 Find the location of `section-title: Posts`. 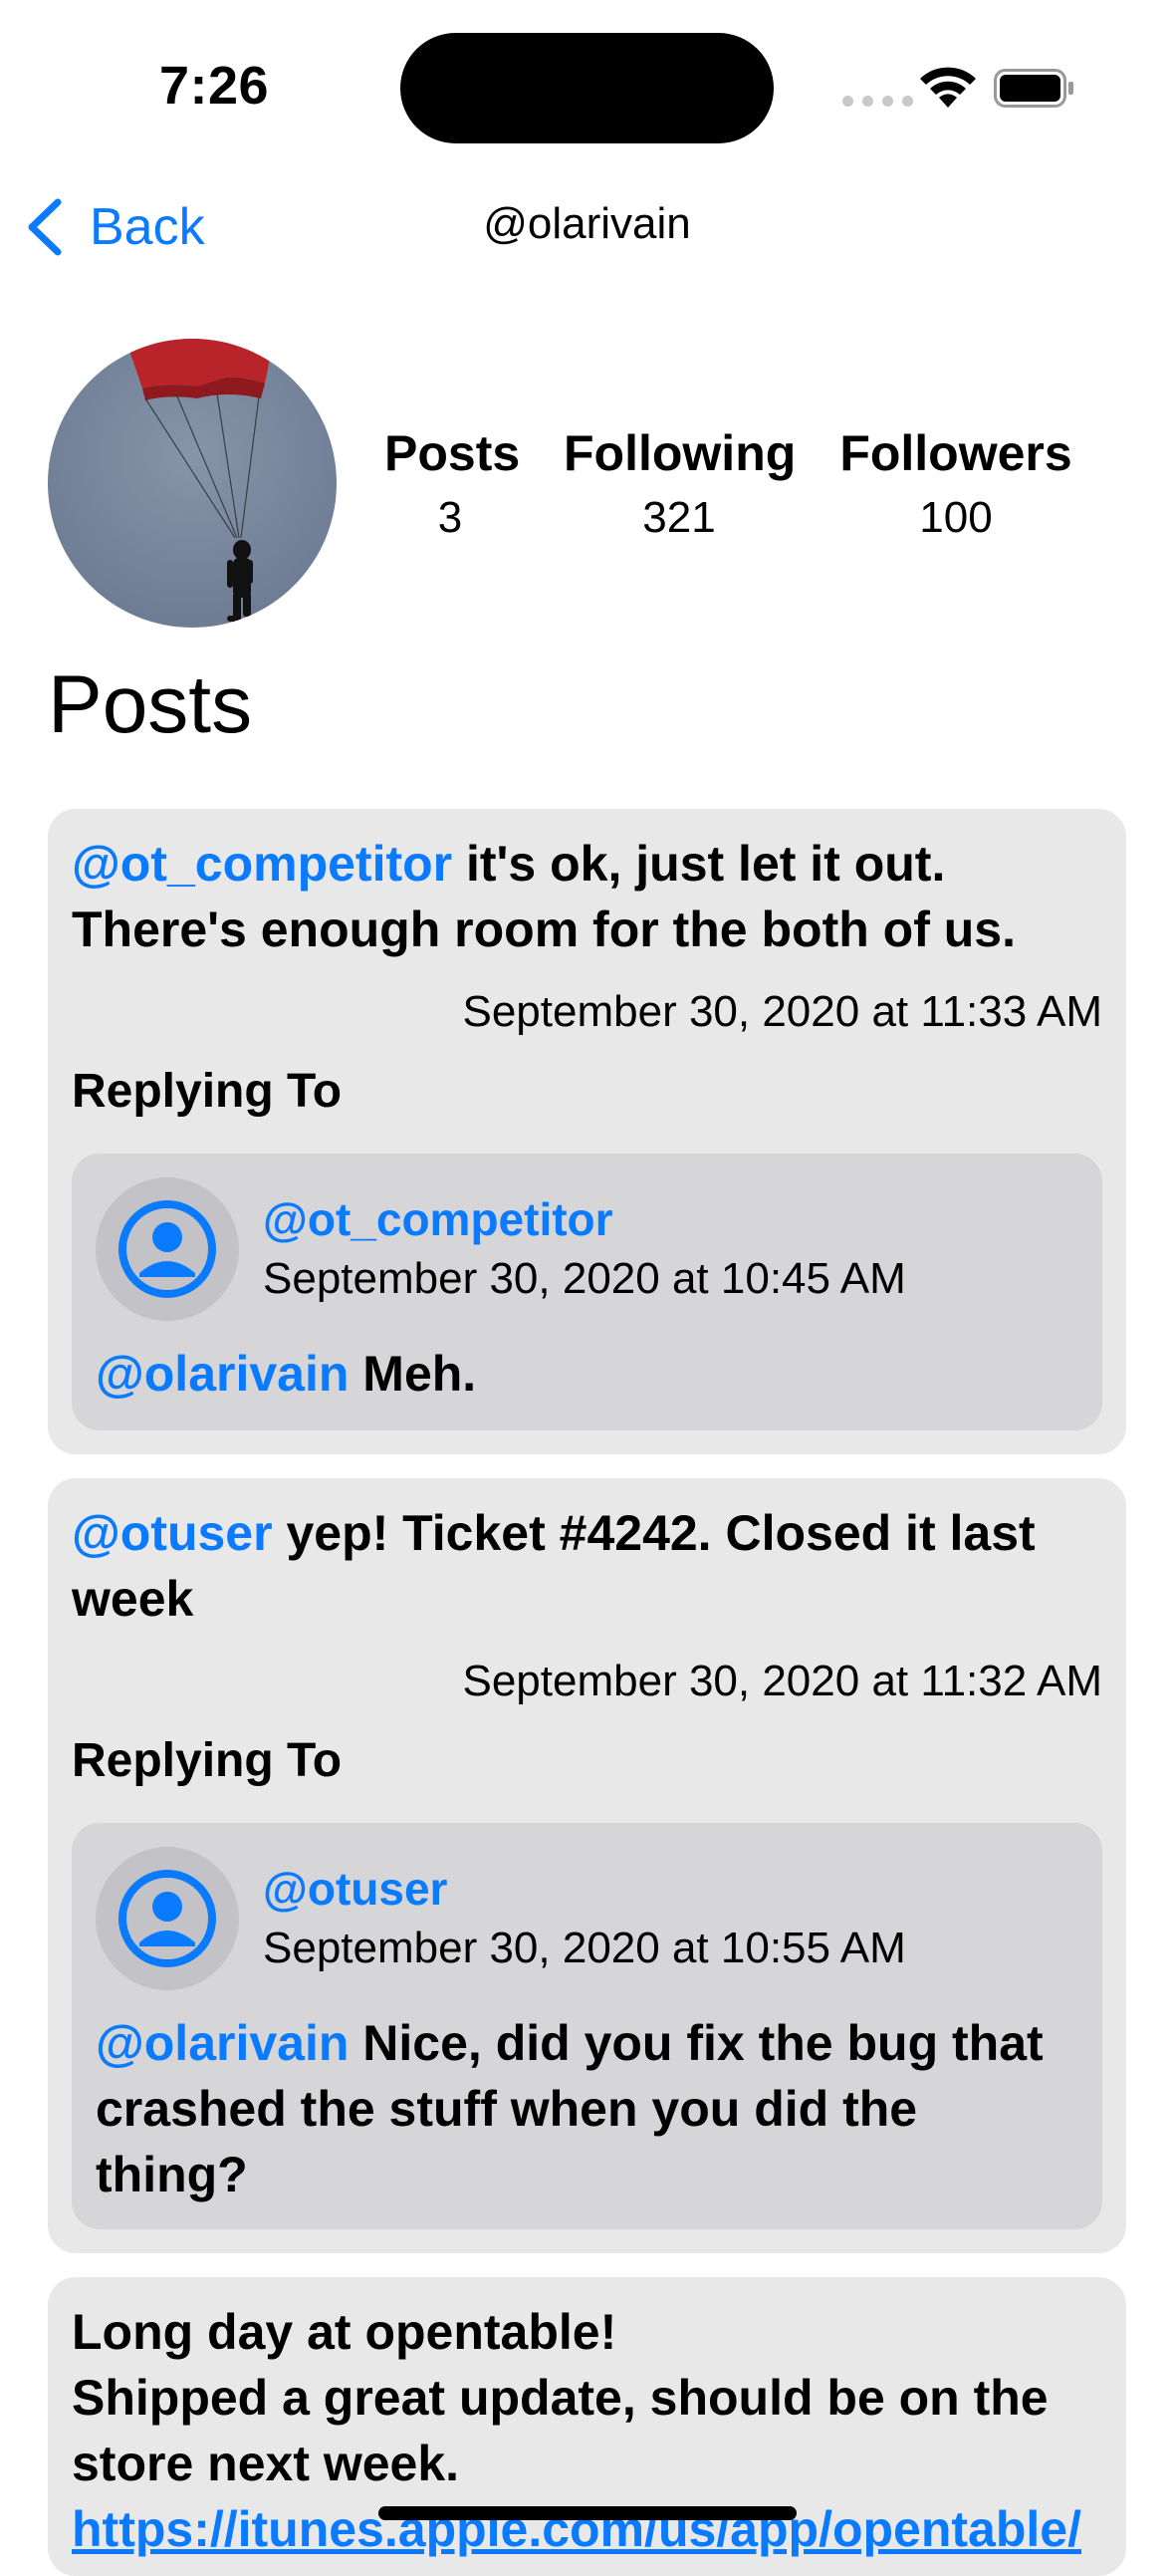

section-title: Posts is located at coordinates (150, 704).